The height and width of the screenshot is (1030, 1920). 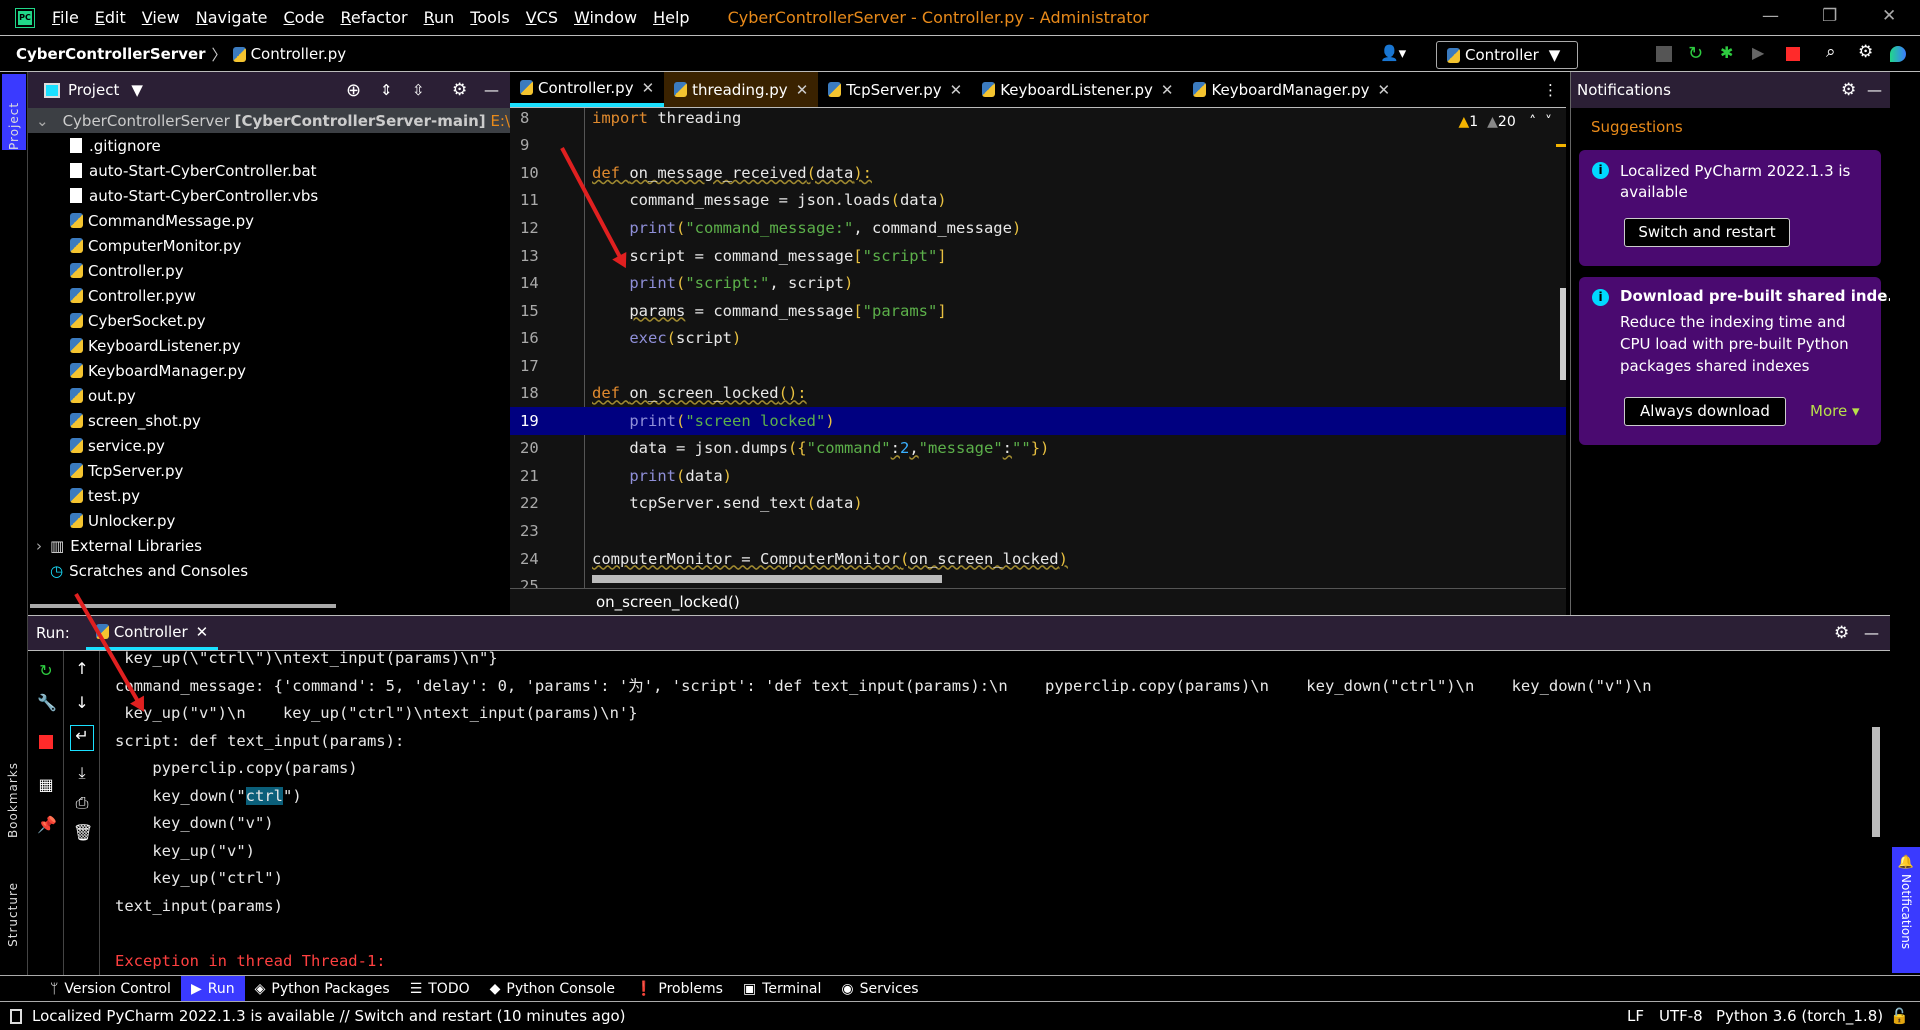 What do you see at coordinates (1635, 1016) in the screenshot?
I see `line-separator-widget: LF` at bounding box center [1635, 1016].